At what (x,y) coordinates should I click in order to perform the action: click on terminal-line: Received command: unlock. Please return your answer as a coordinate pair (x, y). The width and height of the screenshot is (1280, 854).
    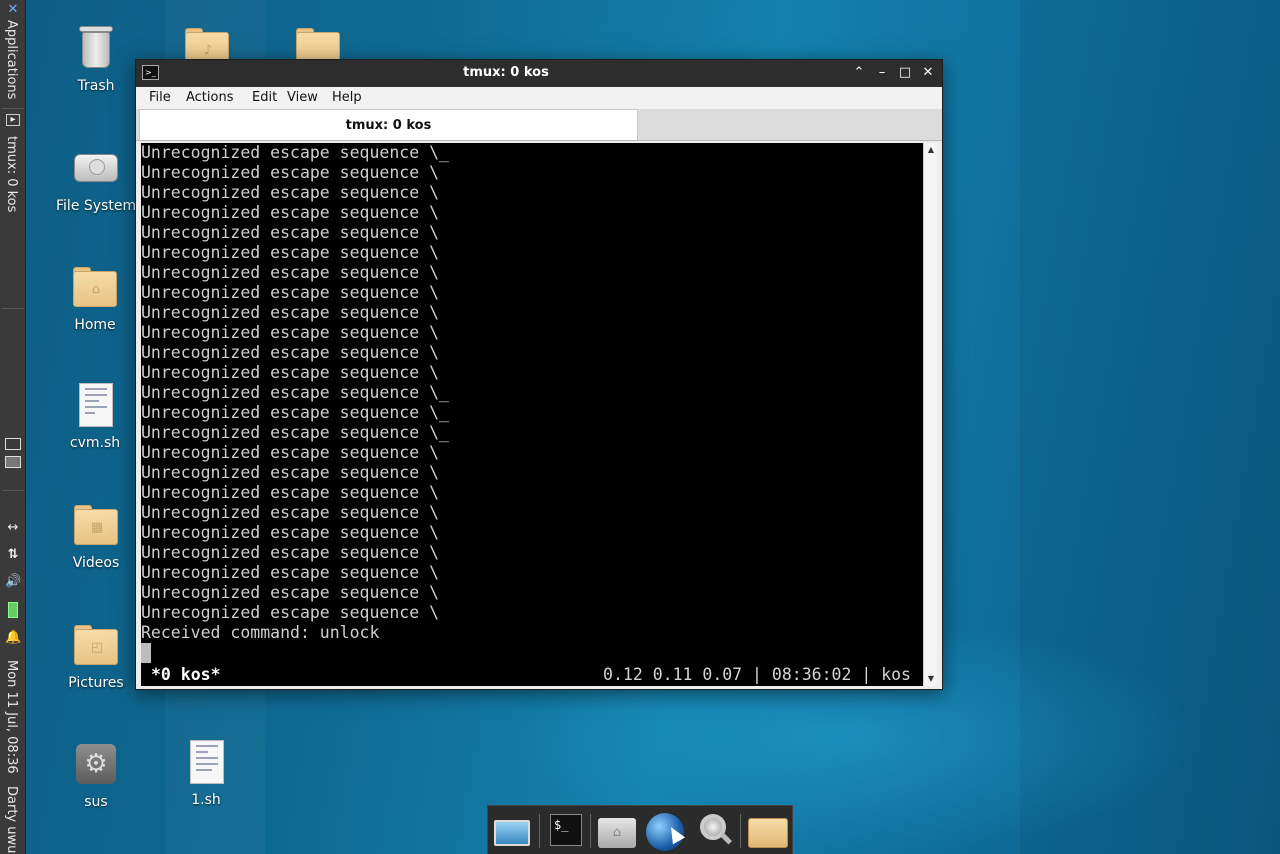
    Looking at the image, I should click on (260, 632).